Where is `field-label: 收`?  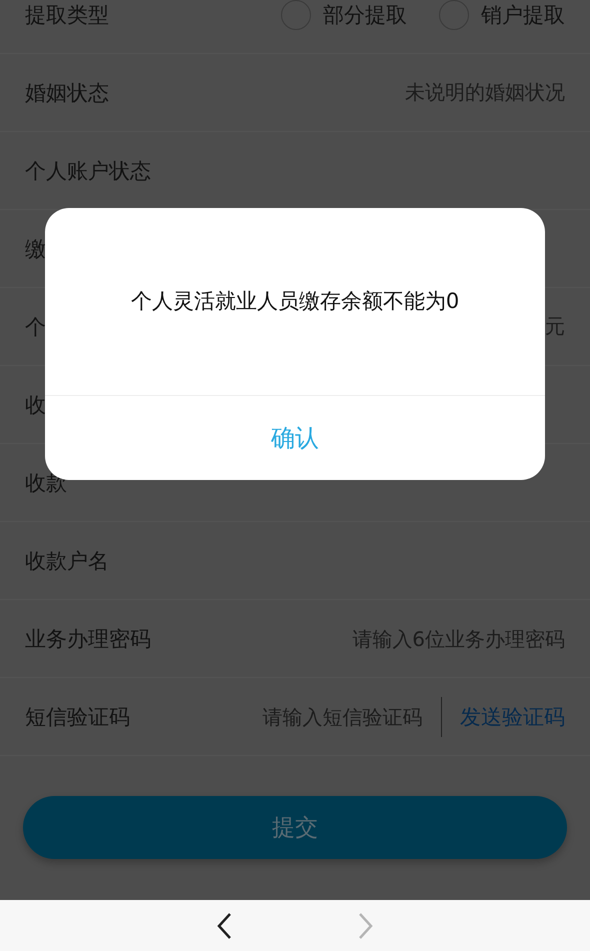 field-label: 收 is located at coordinates (35, 405).